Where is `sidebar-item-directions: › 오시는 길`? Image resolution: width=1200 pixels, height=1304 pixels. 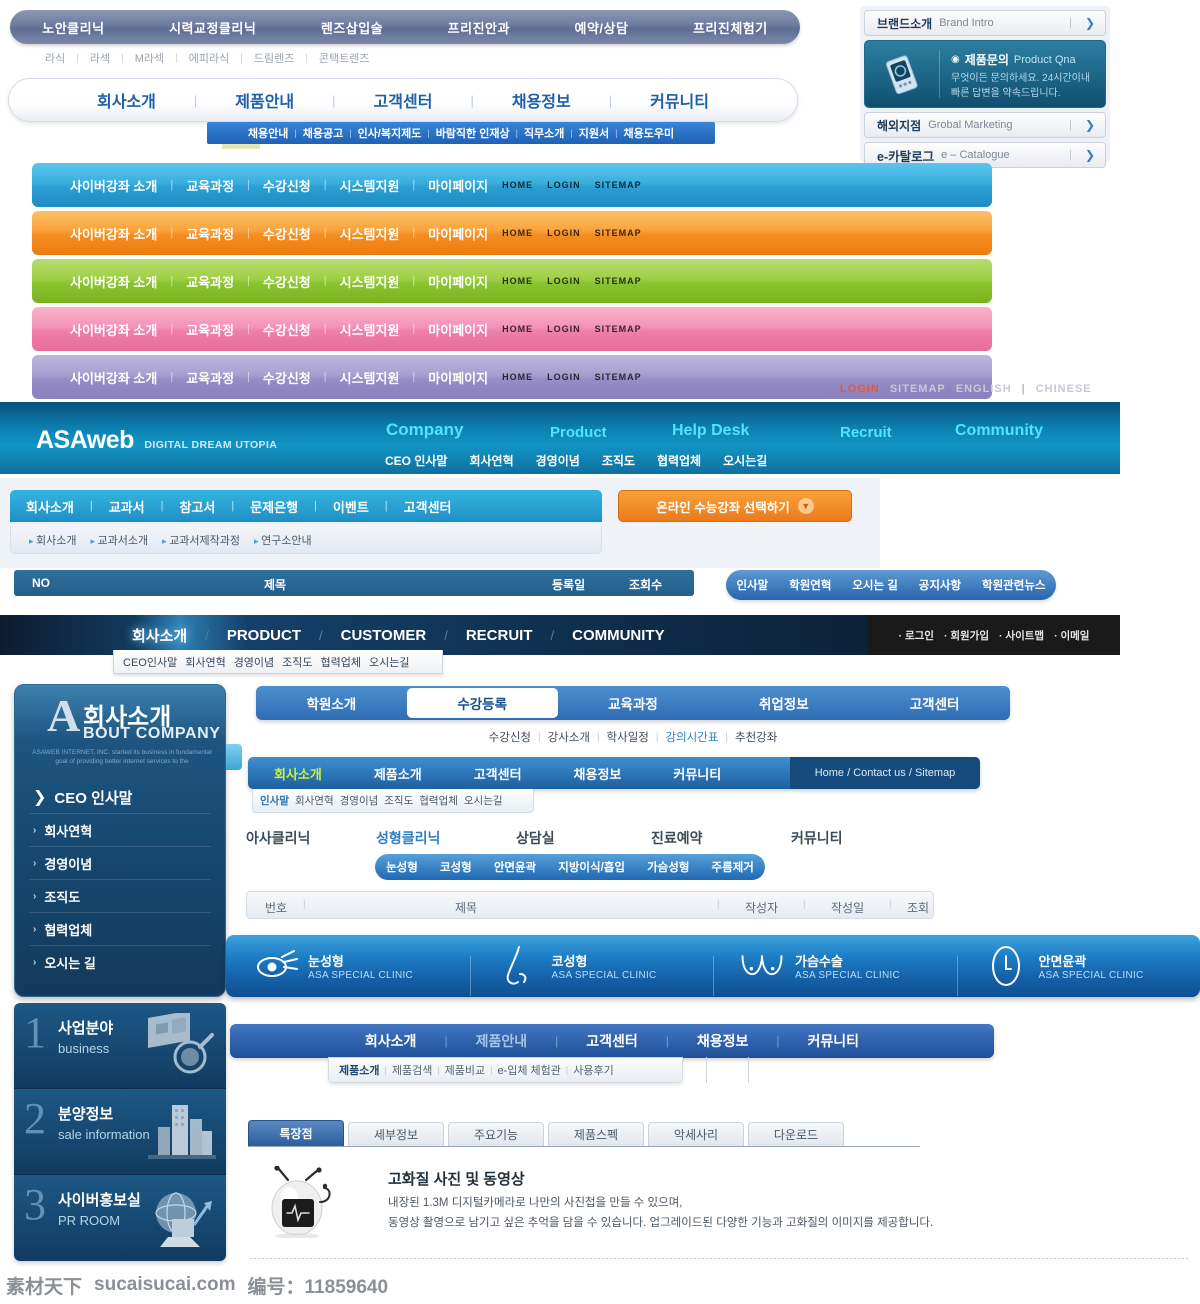
sidebar-item-directions: › 오시는 길 is located at coordinates (120, 962).